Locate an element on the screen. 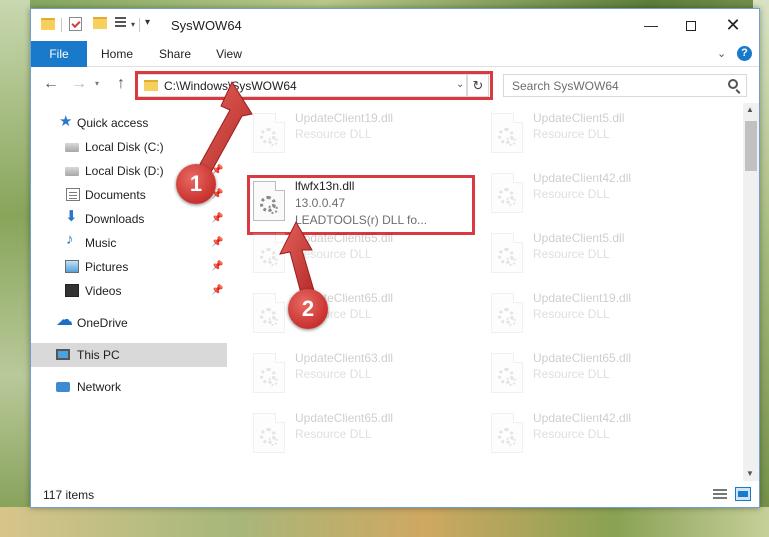 This screenshot has height=537, width=769. step-badge-1: 1 is located at coordinates (196, 184).